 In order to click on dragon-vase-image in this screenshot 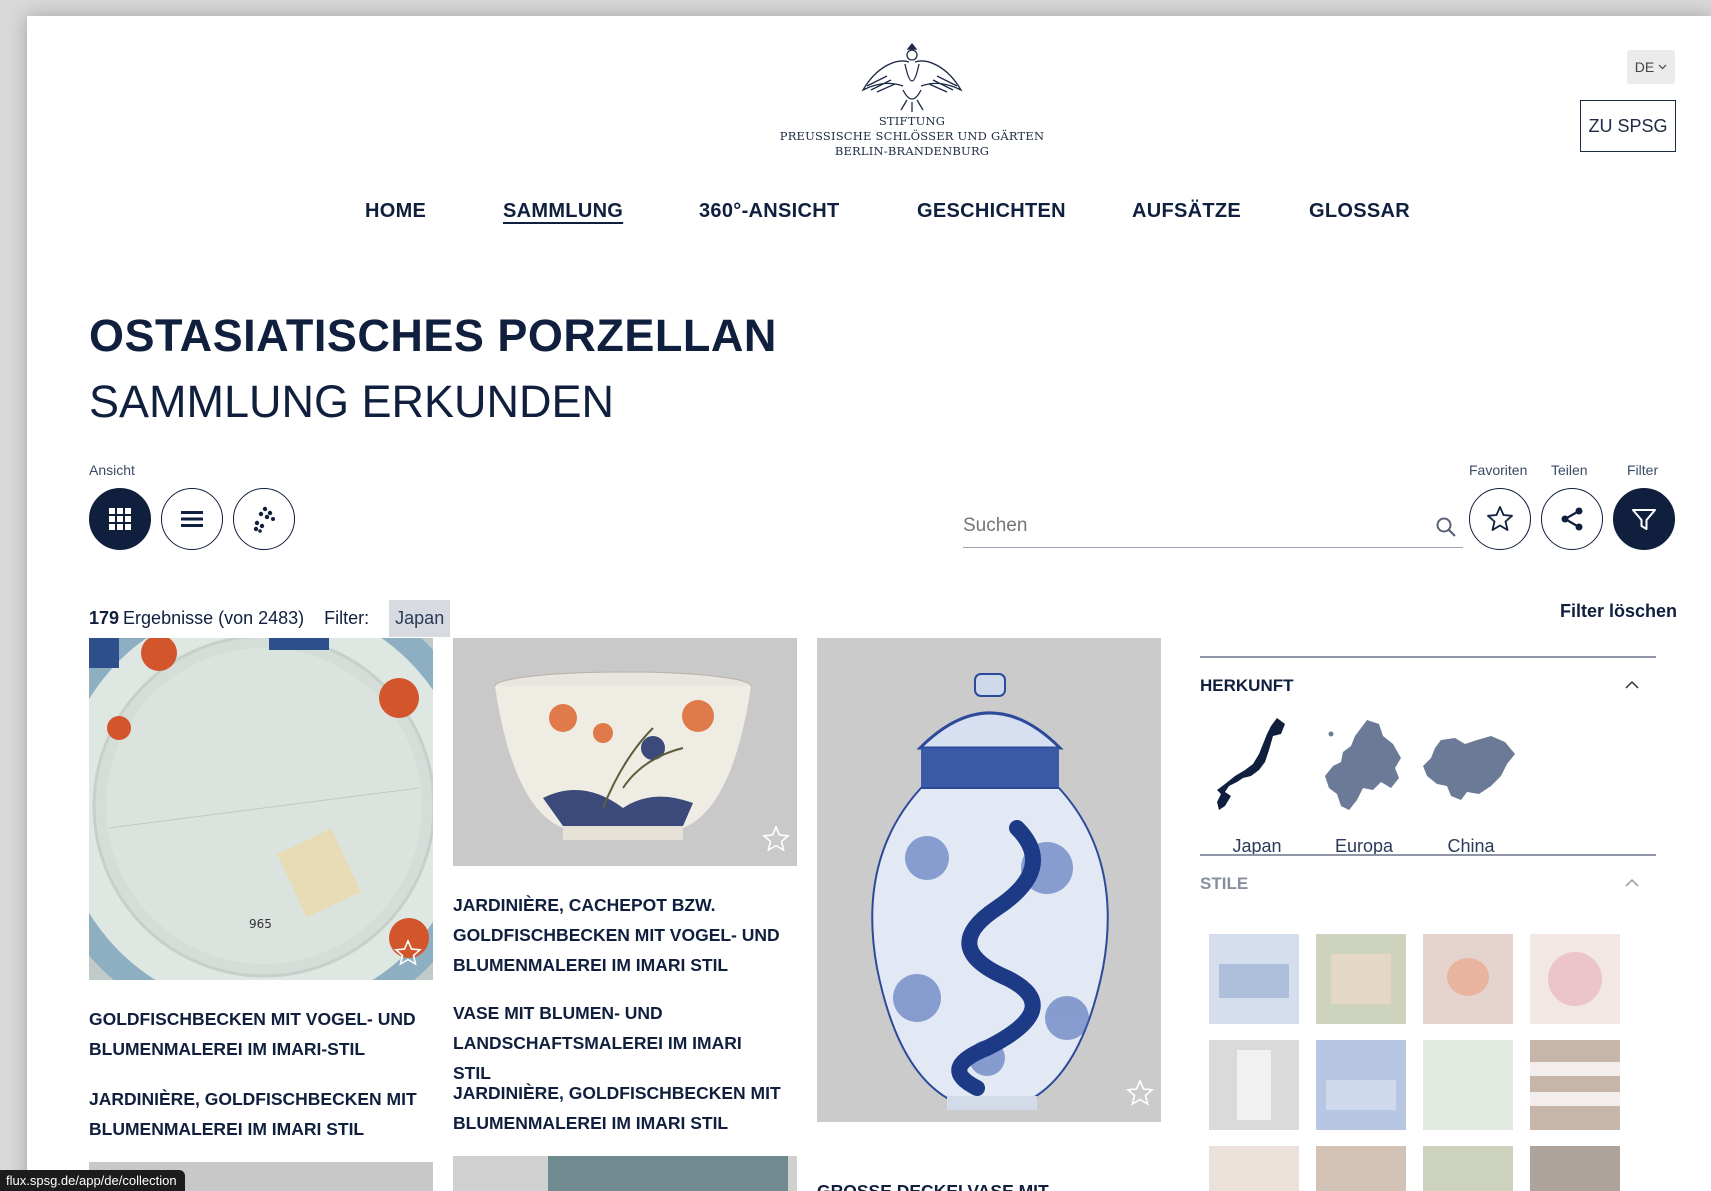, I will do `click(989, 880)`.